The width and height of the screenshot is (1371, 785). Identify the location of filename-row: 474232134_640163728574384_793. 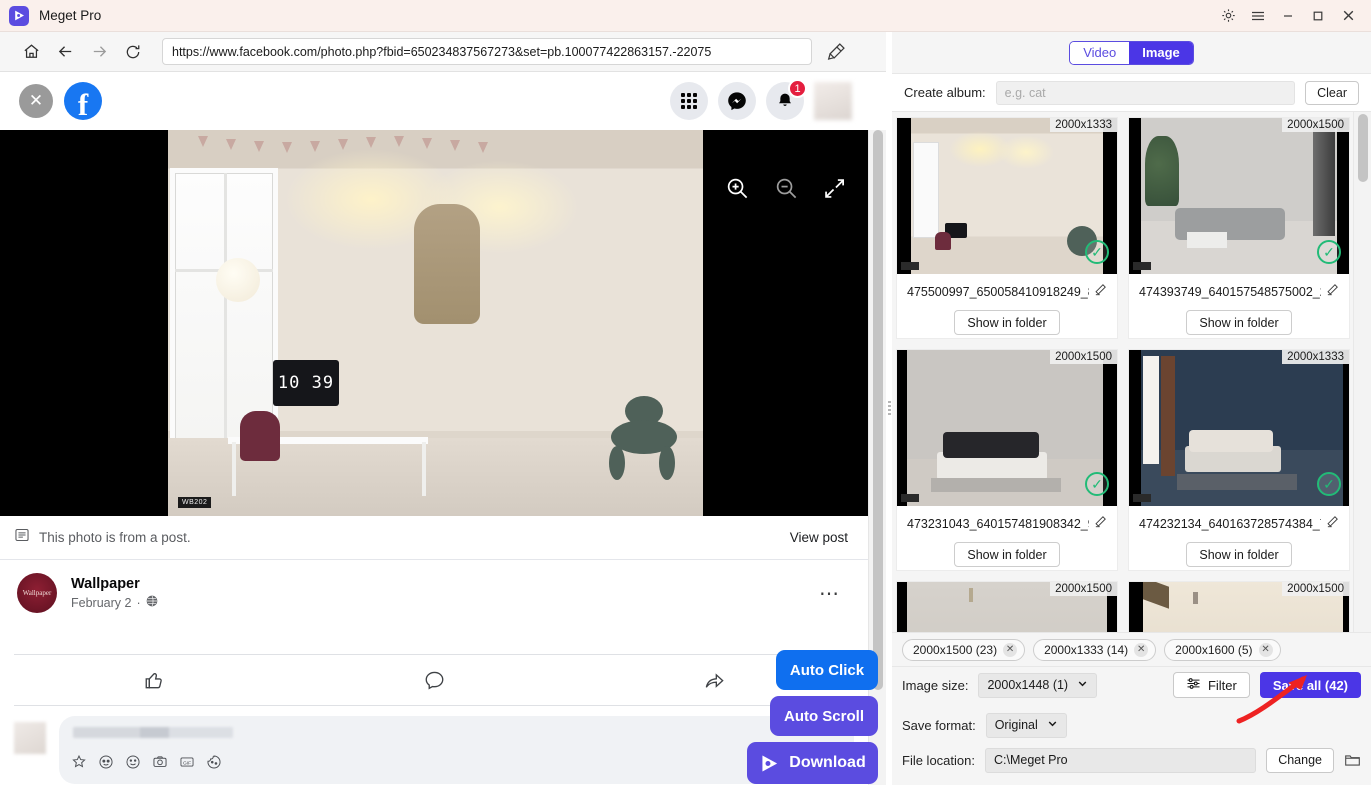
(1239, 524).